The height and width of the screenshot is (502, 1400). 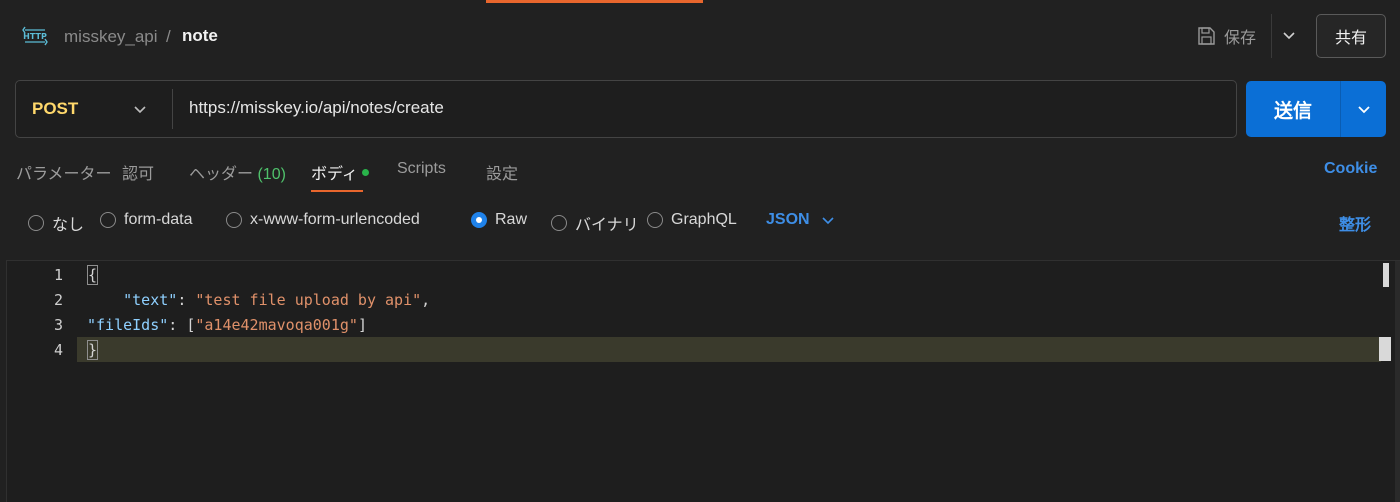 I want to click on code-line-2: "text": "test file upload by api",, so click(x=258, y=300).